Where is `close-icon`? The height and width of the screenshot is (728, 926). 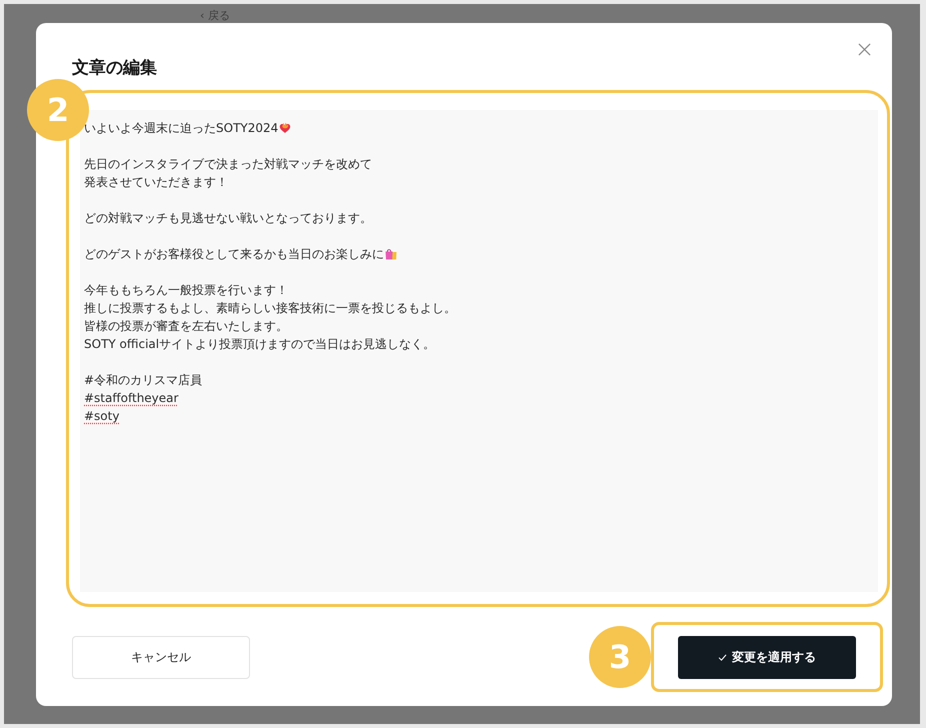
close-icon is located at coordinates (864, 49).